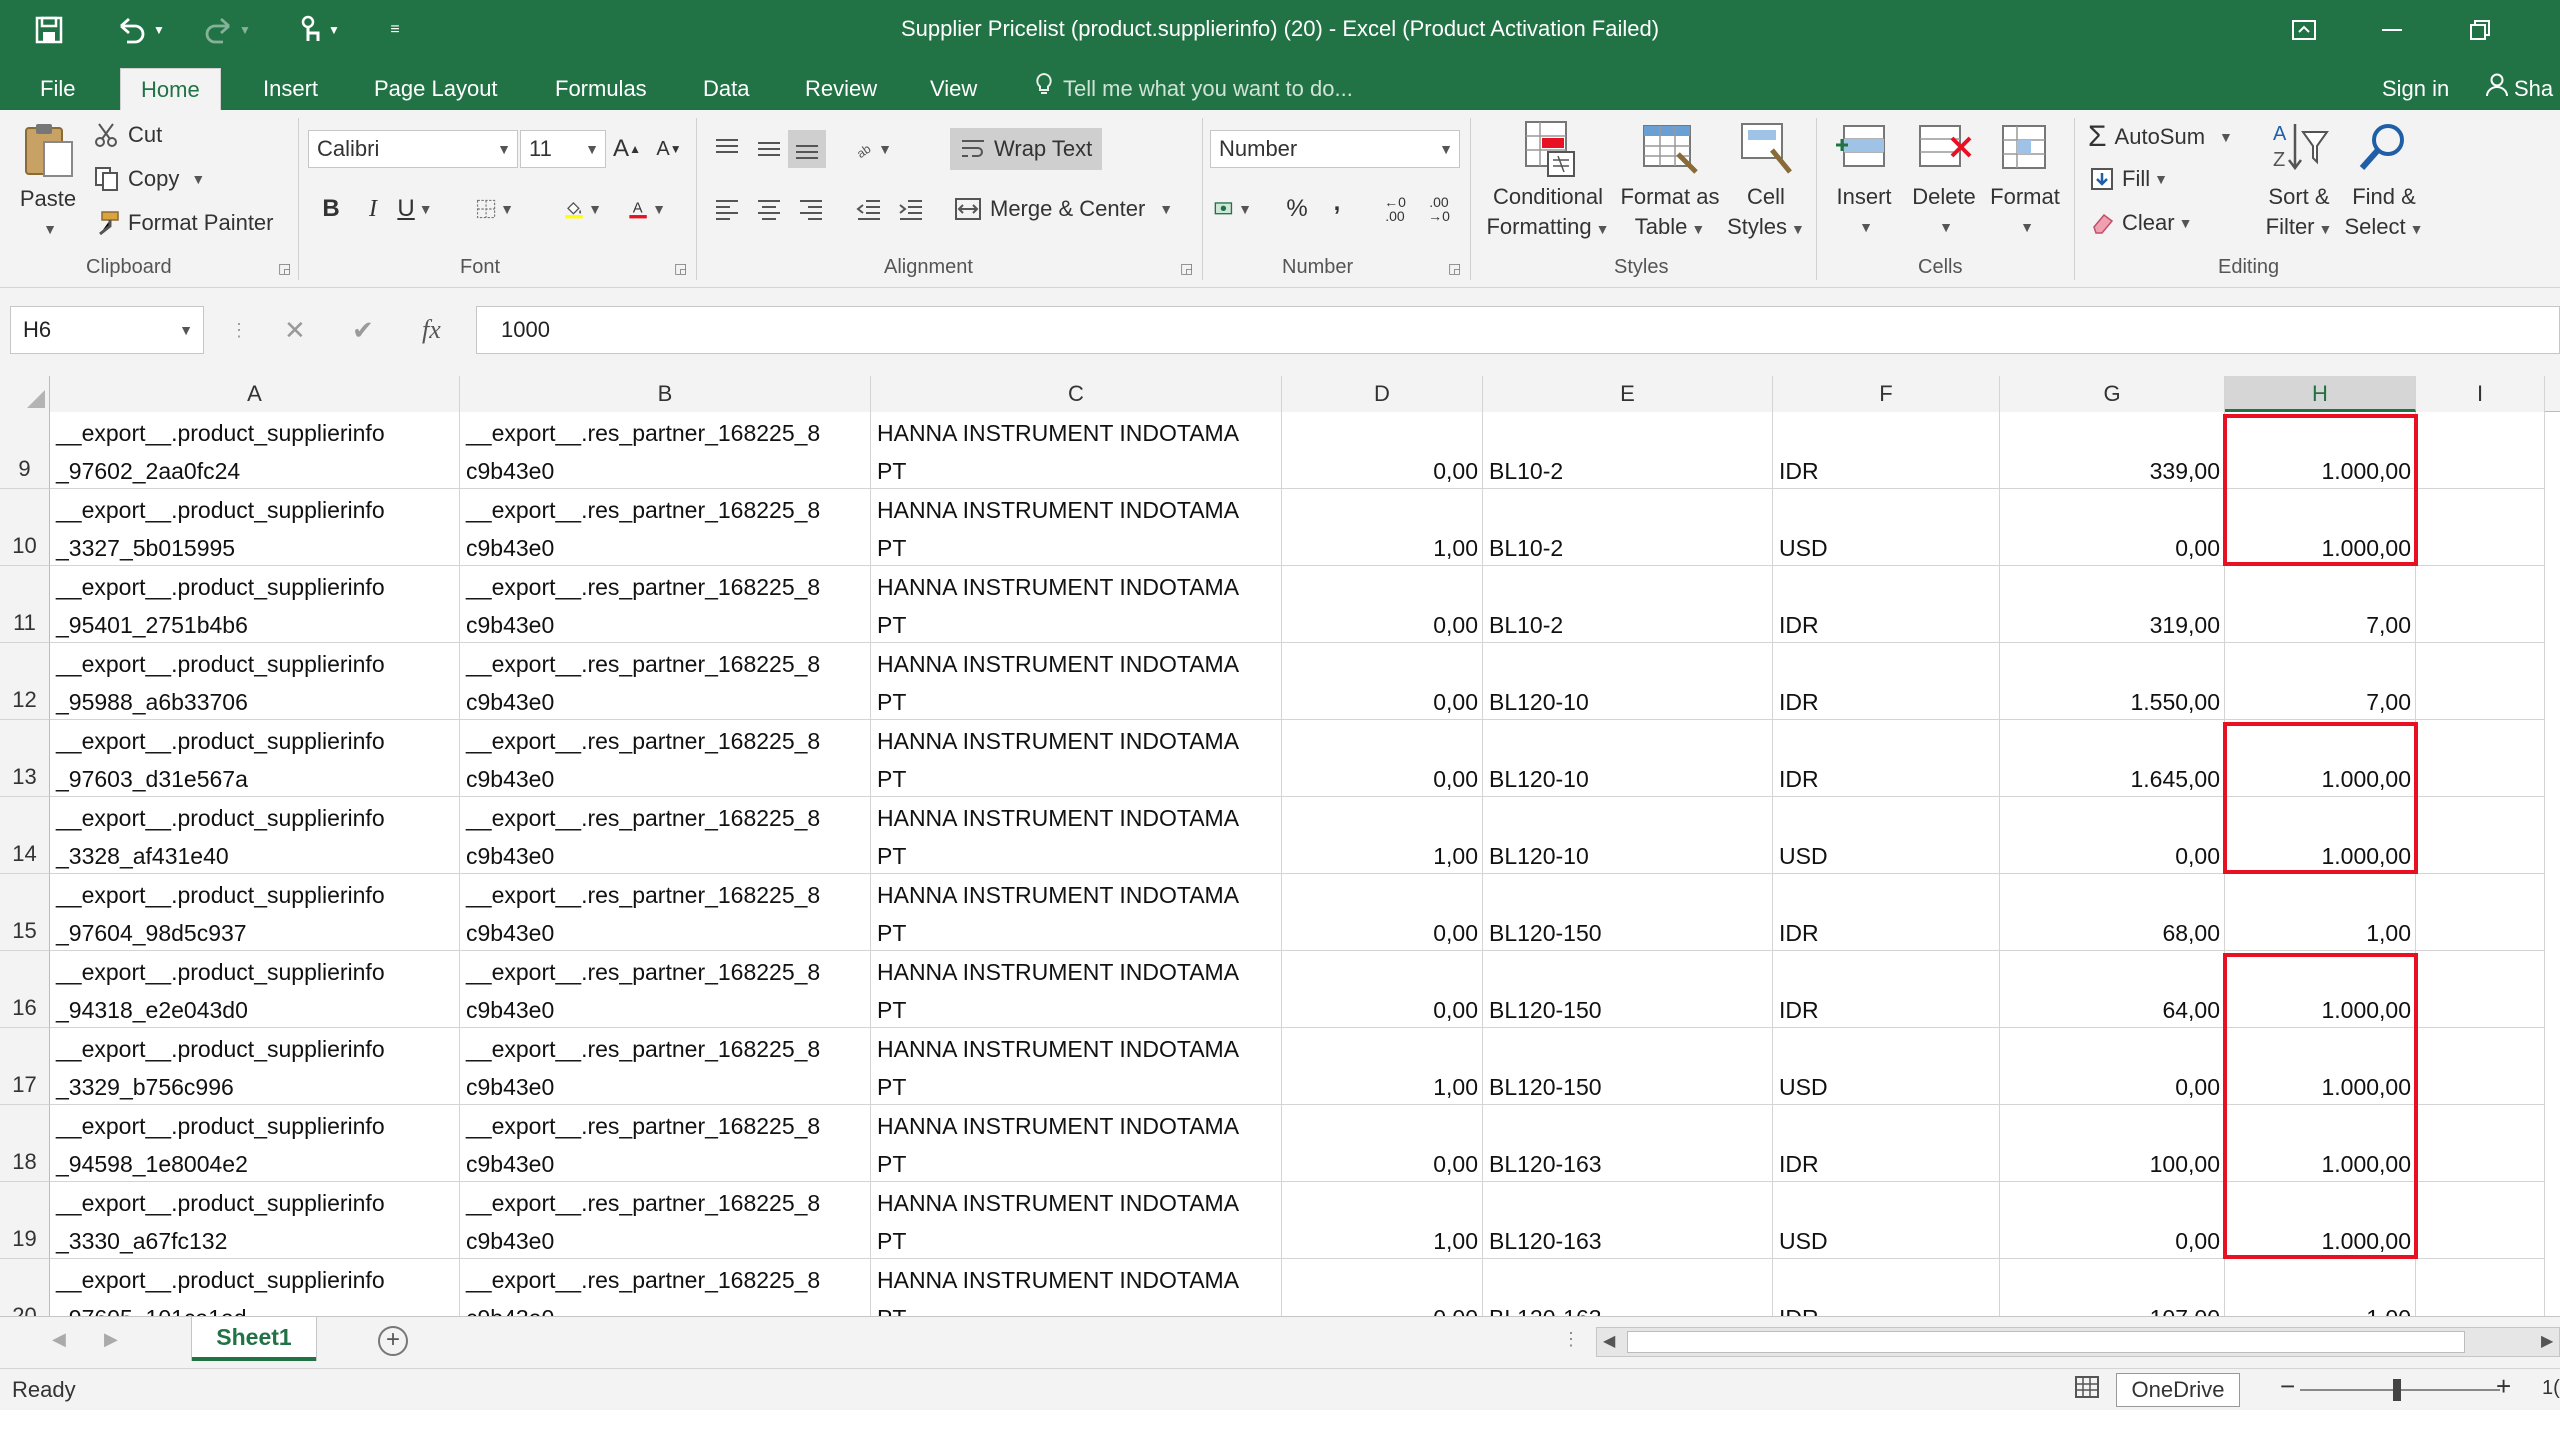 This screenshot has width=2560, height=1440. What do you see at coordinates (295, 330) in the screenshot?
I see `cancel-entry-icon: ✕` at bounding box center [295, 330].